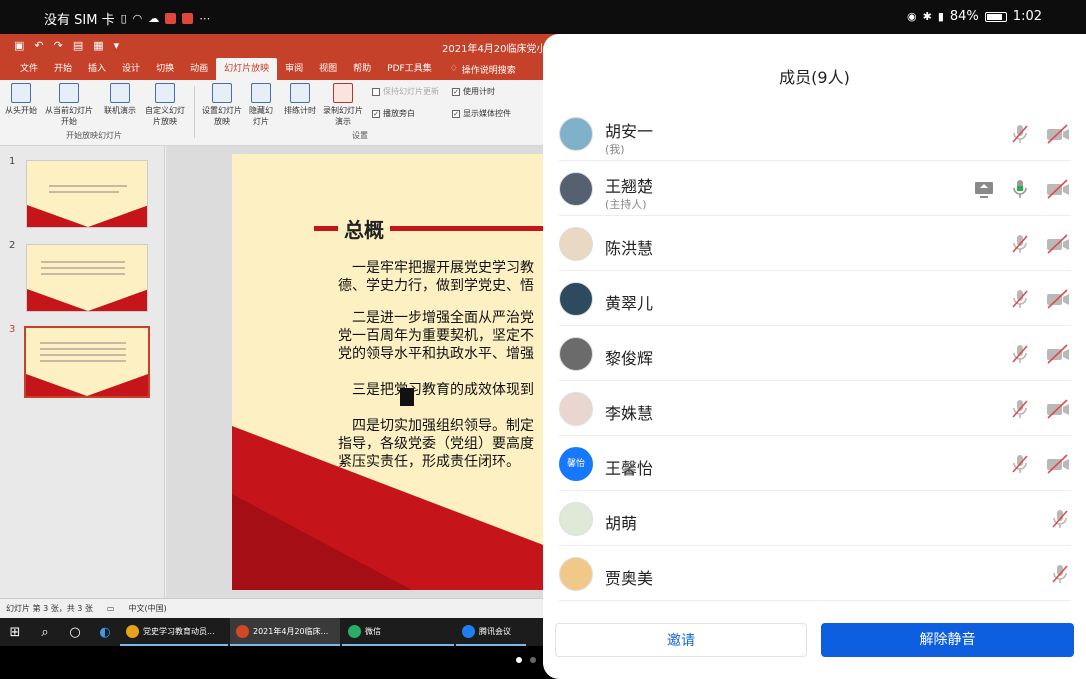 This screenshot has height=679, width=1086. What do you see at coordinates (409, 69) in the screenshot?
I see `tab-pdf: PDF工具集` at bounding box center [409, 69].